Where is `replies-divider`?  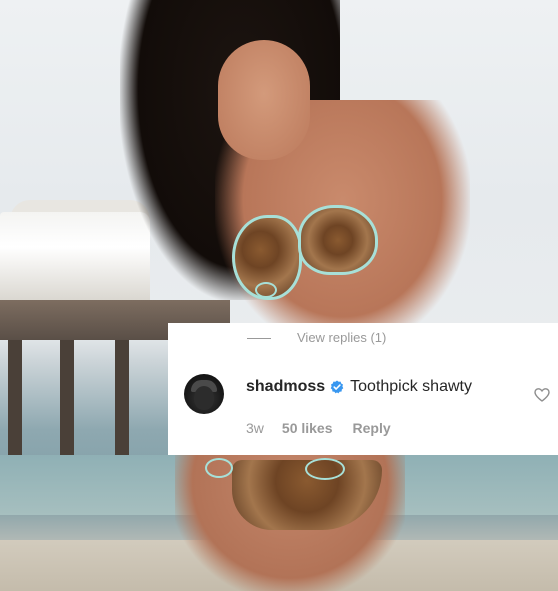
replies-divider is located at coordinates (259, 338).